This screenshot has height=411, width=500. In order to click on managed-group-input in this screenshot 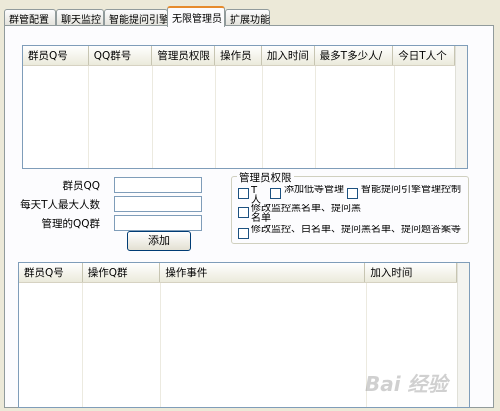, I will do `click(158, 223)`.